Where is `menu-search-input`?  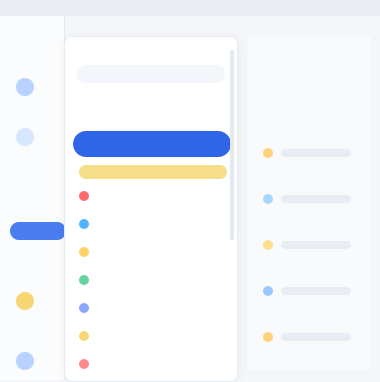
menu-search-input is located at coordinates (151, 74).